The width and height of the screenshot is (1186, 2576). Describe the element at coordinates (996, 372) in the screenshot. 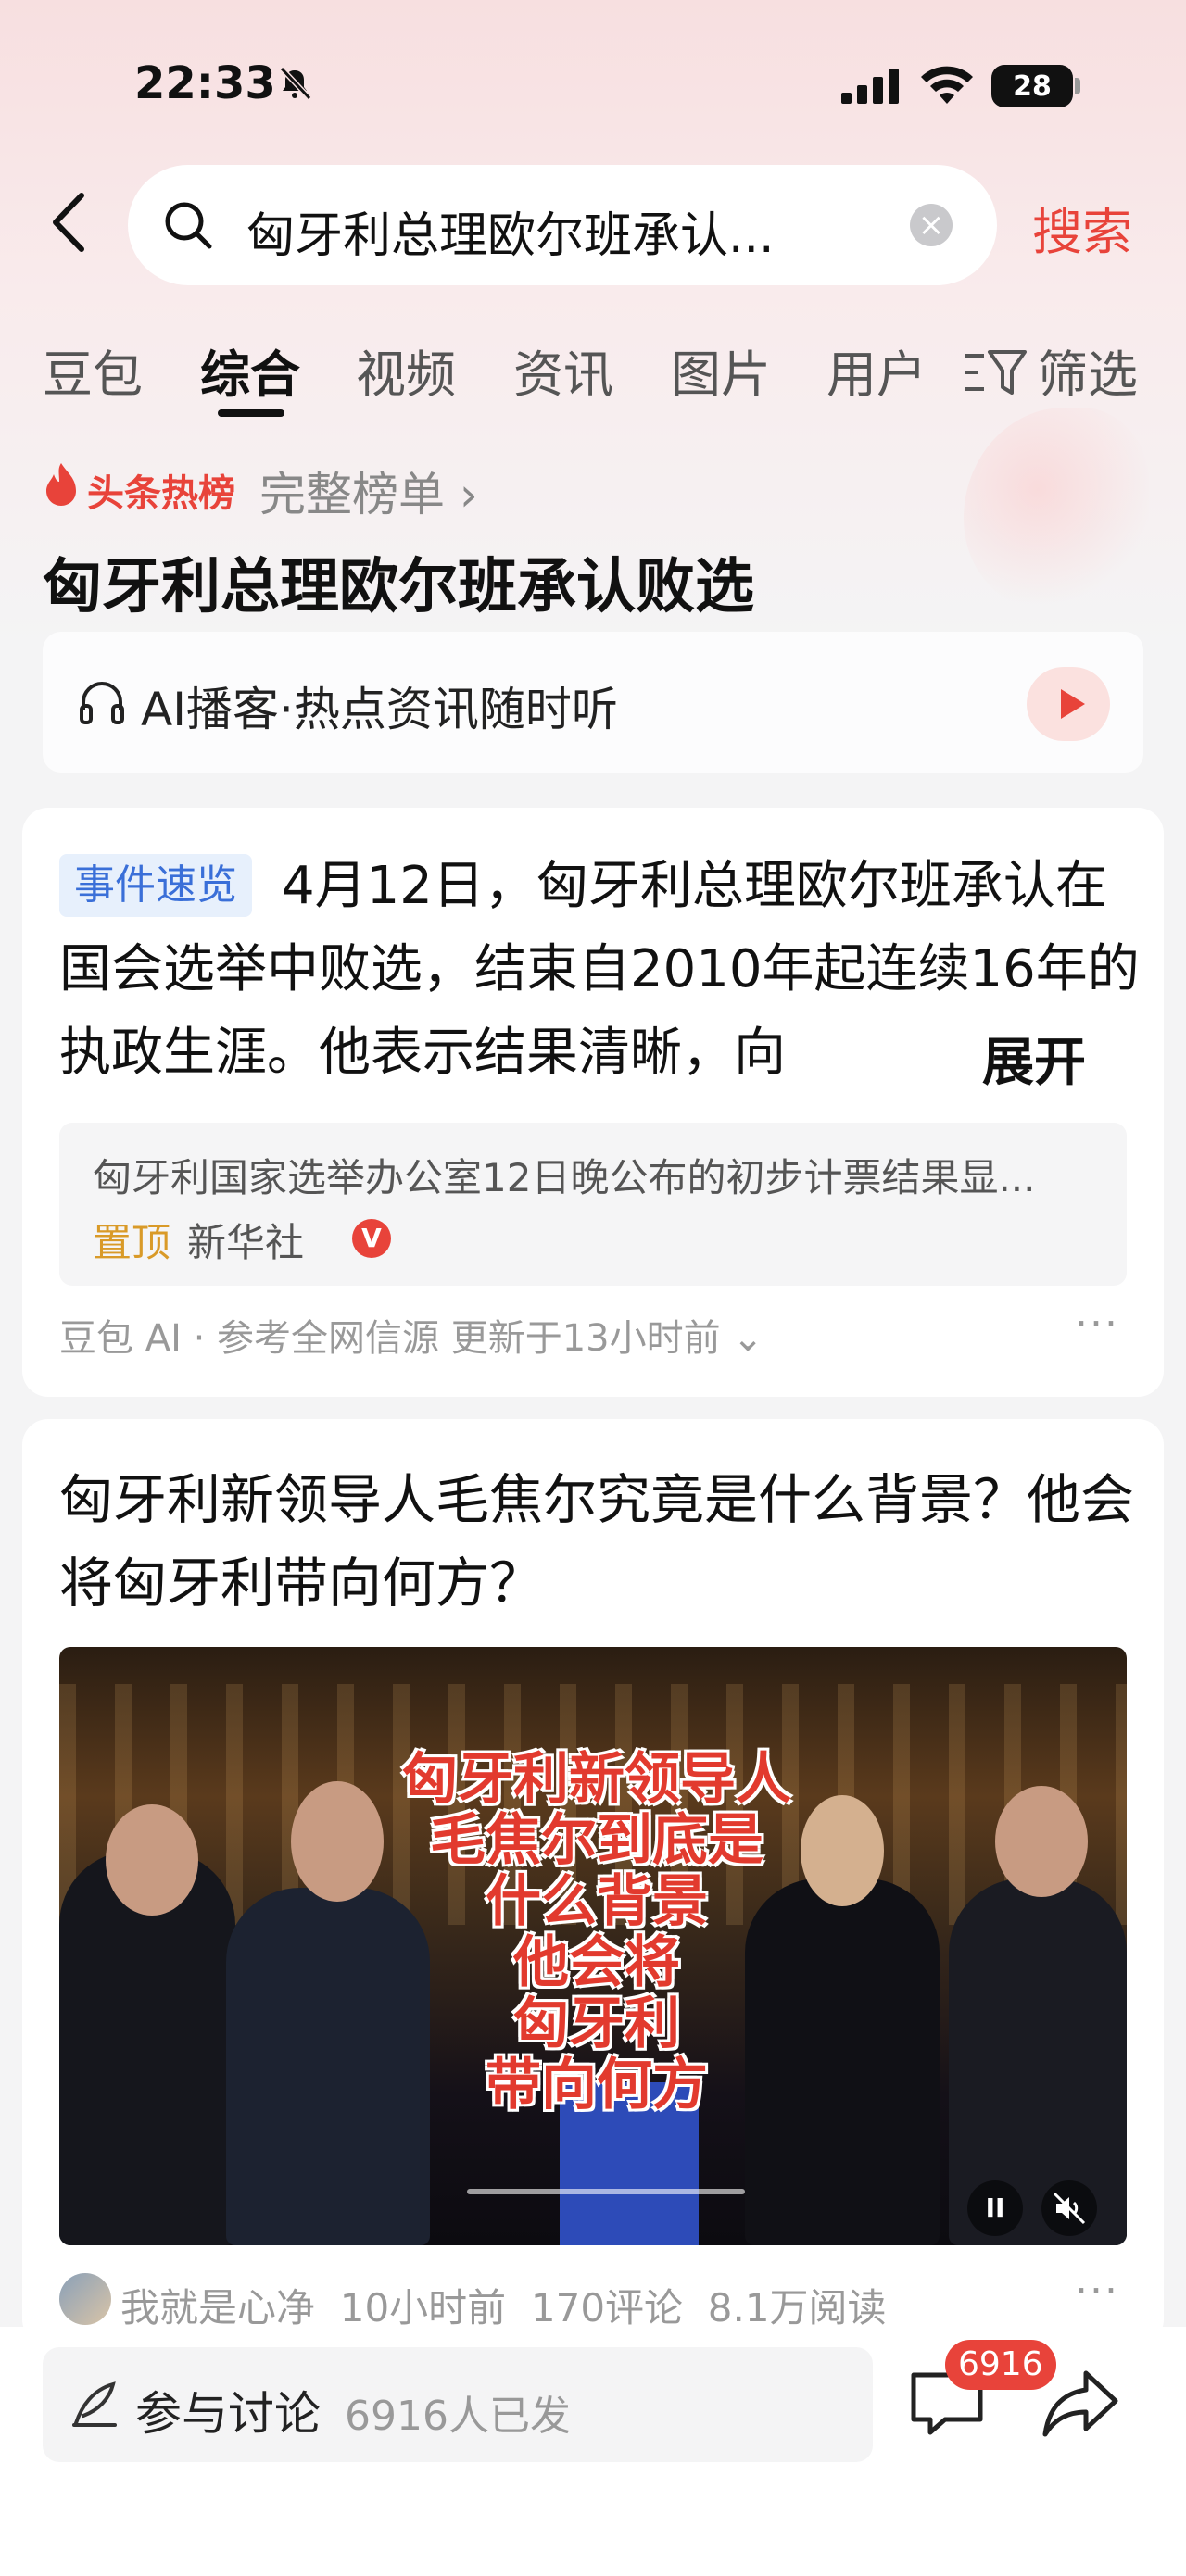

I see `filter-icon` at that location.